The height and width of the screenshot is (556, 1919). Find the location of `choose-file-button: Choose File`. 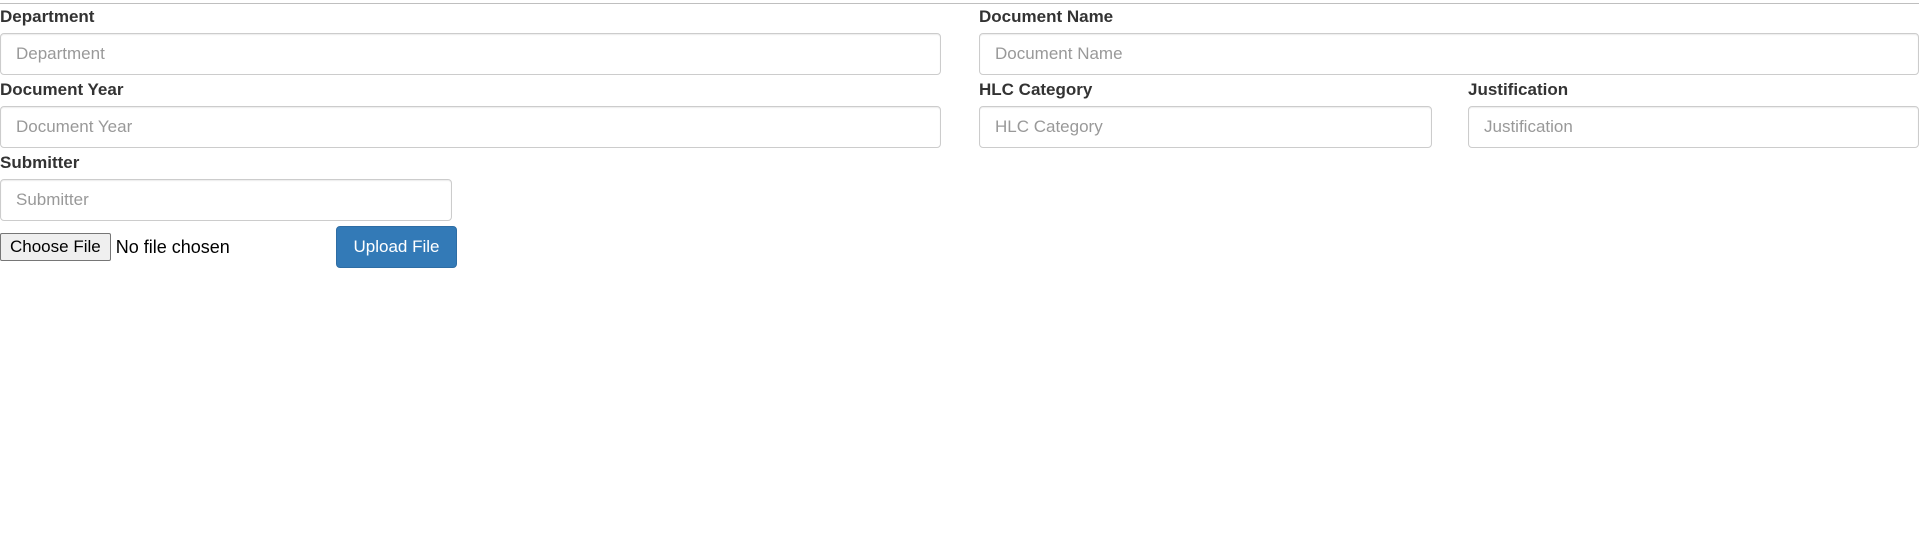

choose-file-button: Choose File is located at coordinates (55, 247).